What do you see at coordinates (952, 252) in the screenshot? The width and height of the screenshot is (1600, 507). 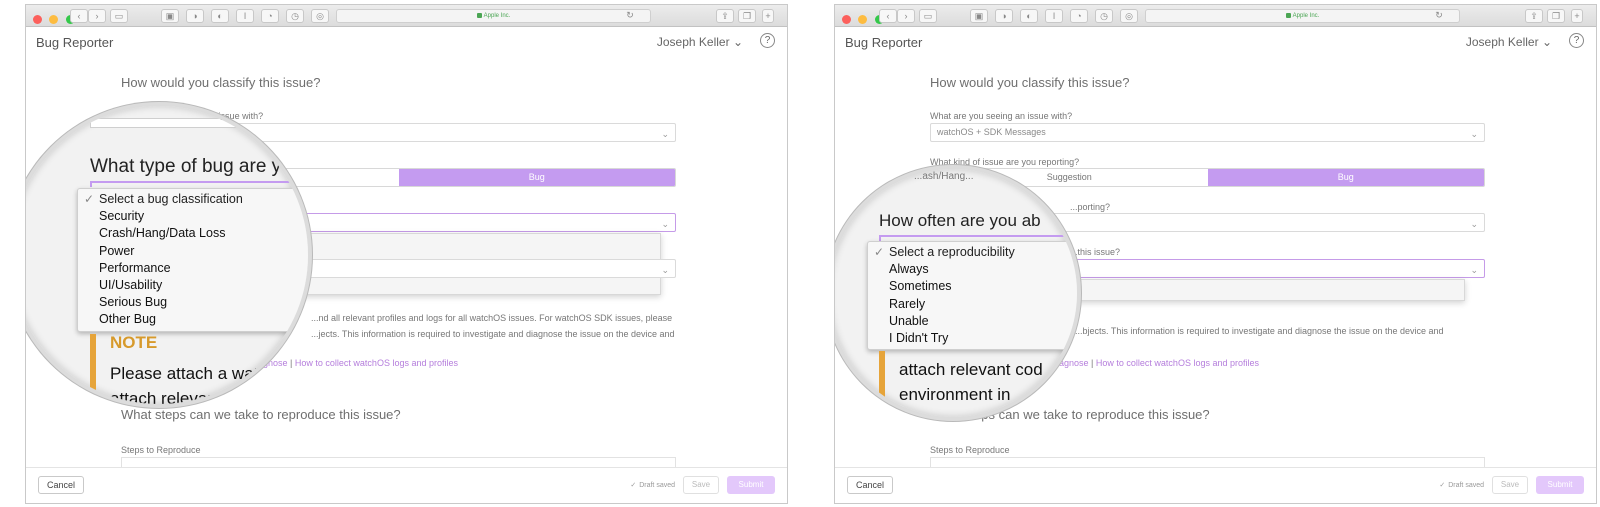 I see `menu-item-label: Select a reproducibility` at bounding box center [952, 252].